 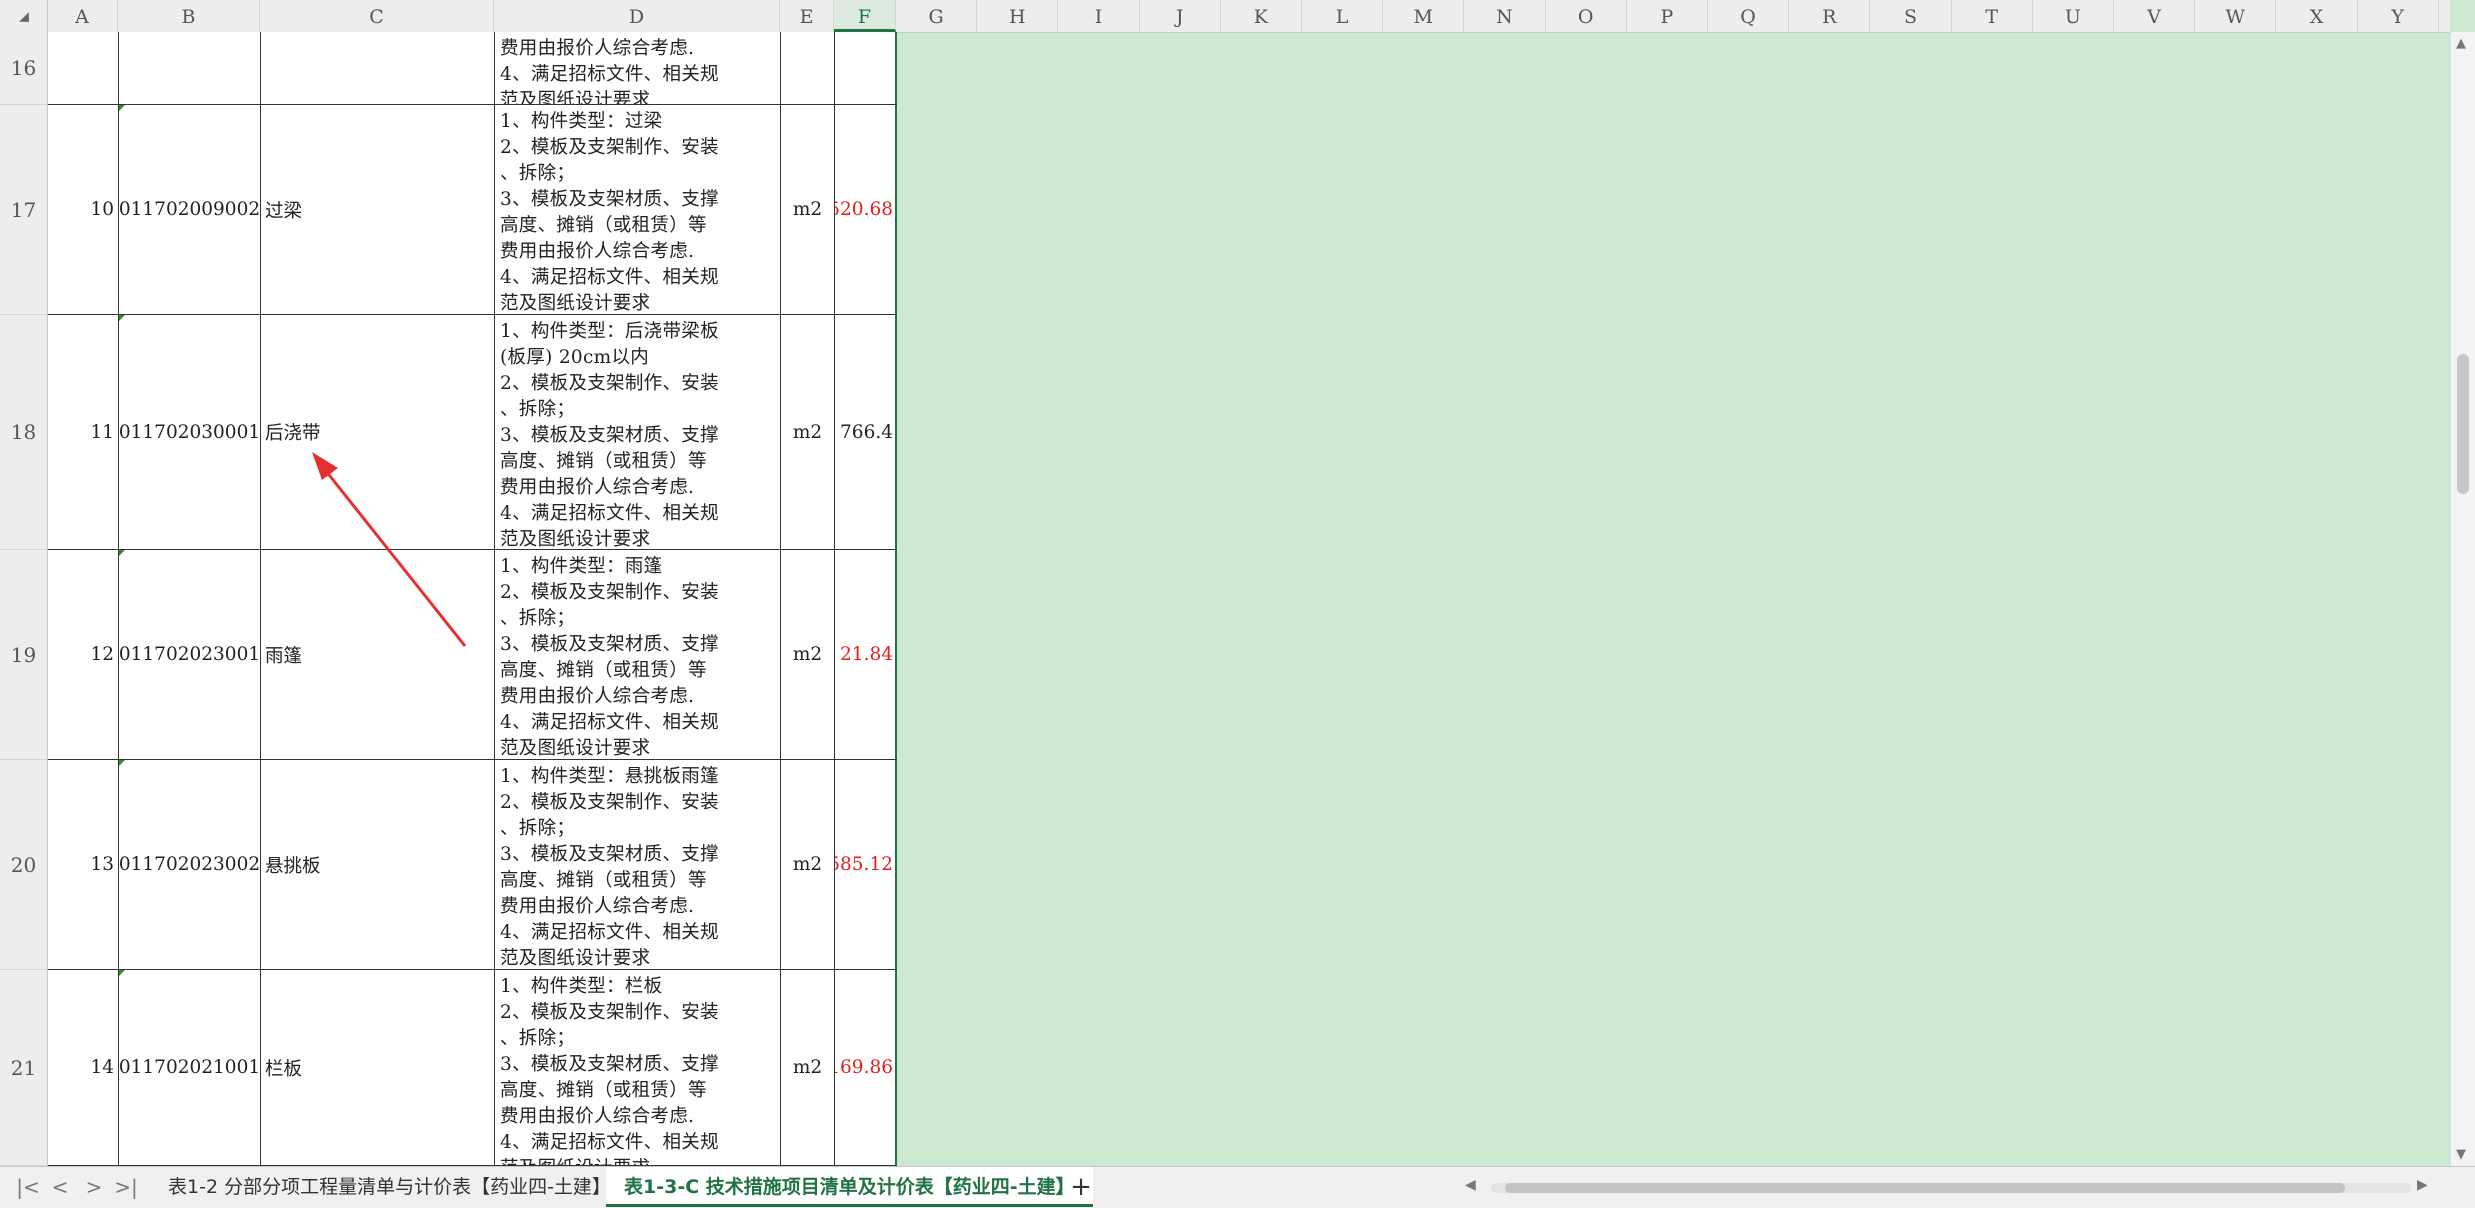 What do you see at coordinates (23, 68) in the screenshot?
I see `row-header-16: 16` at bounding box center [23, 68].